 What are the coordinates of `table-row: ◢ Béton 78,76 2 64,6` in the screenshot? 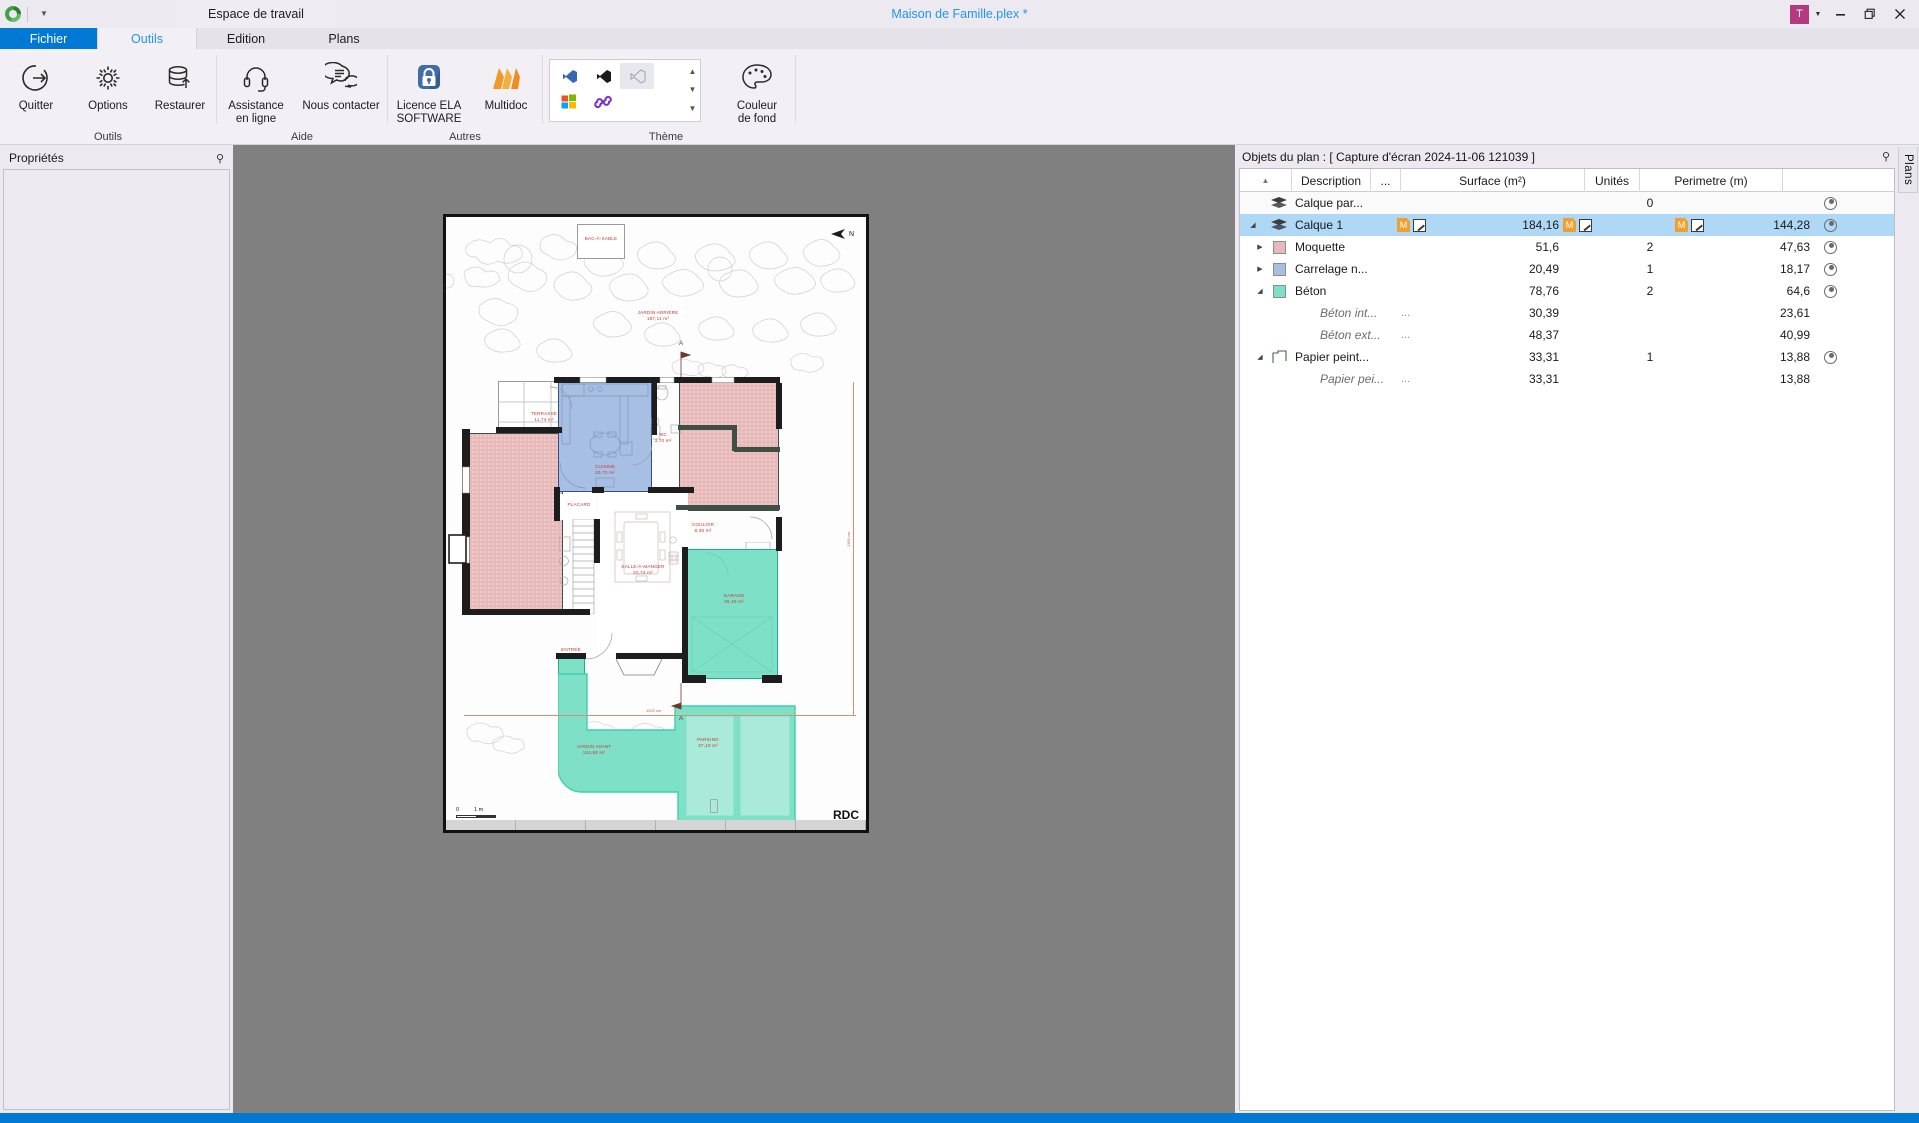 It's located at (1567, 291).